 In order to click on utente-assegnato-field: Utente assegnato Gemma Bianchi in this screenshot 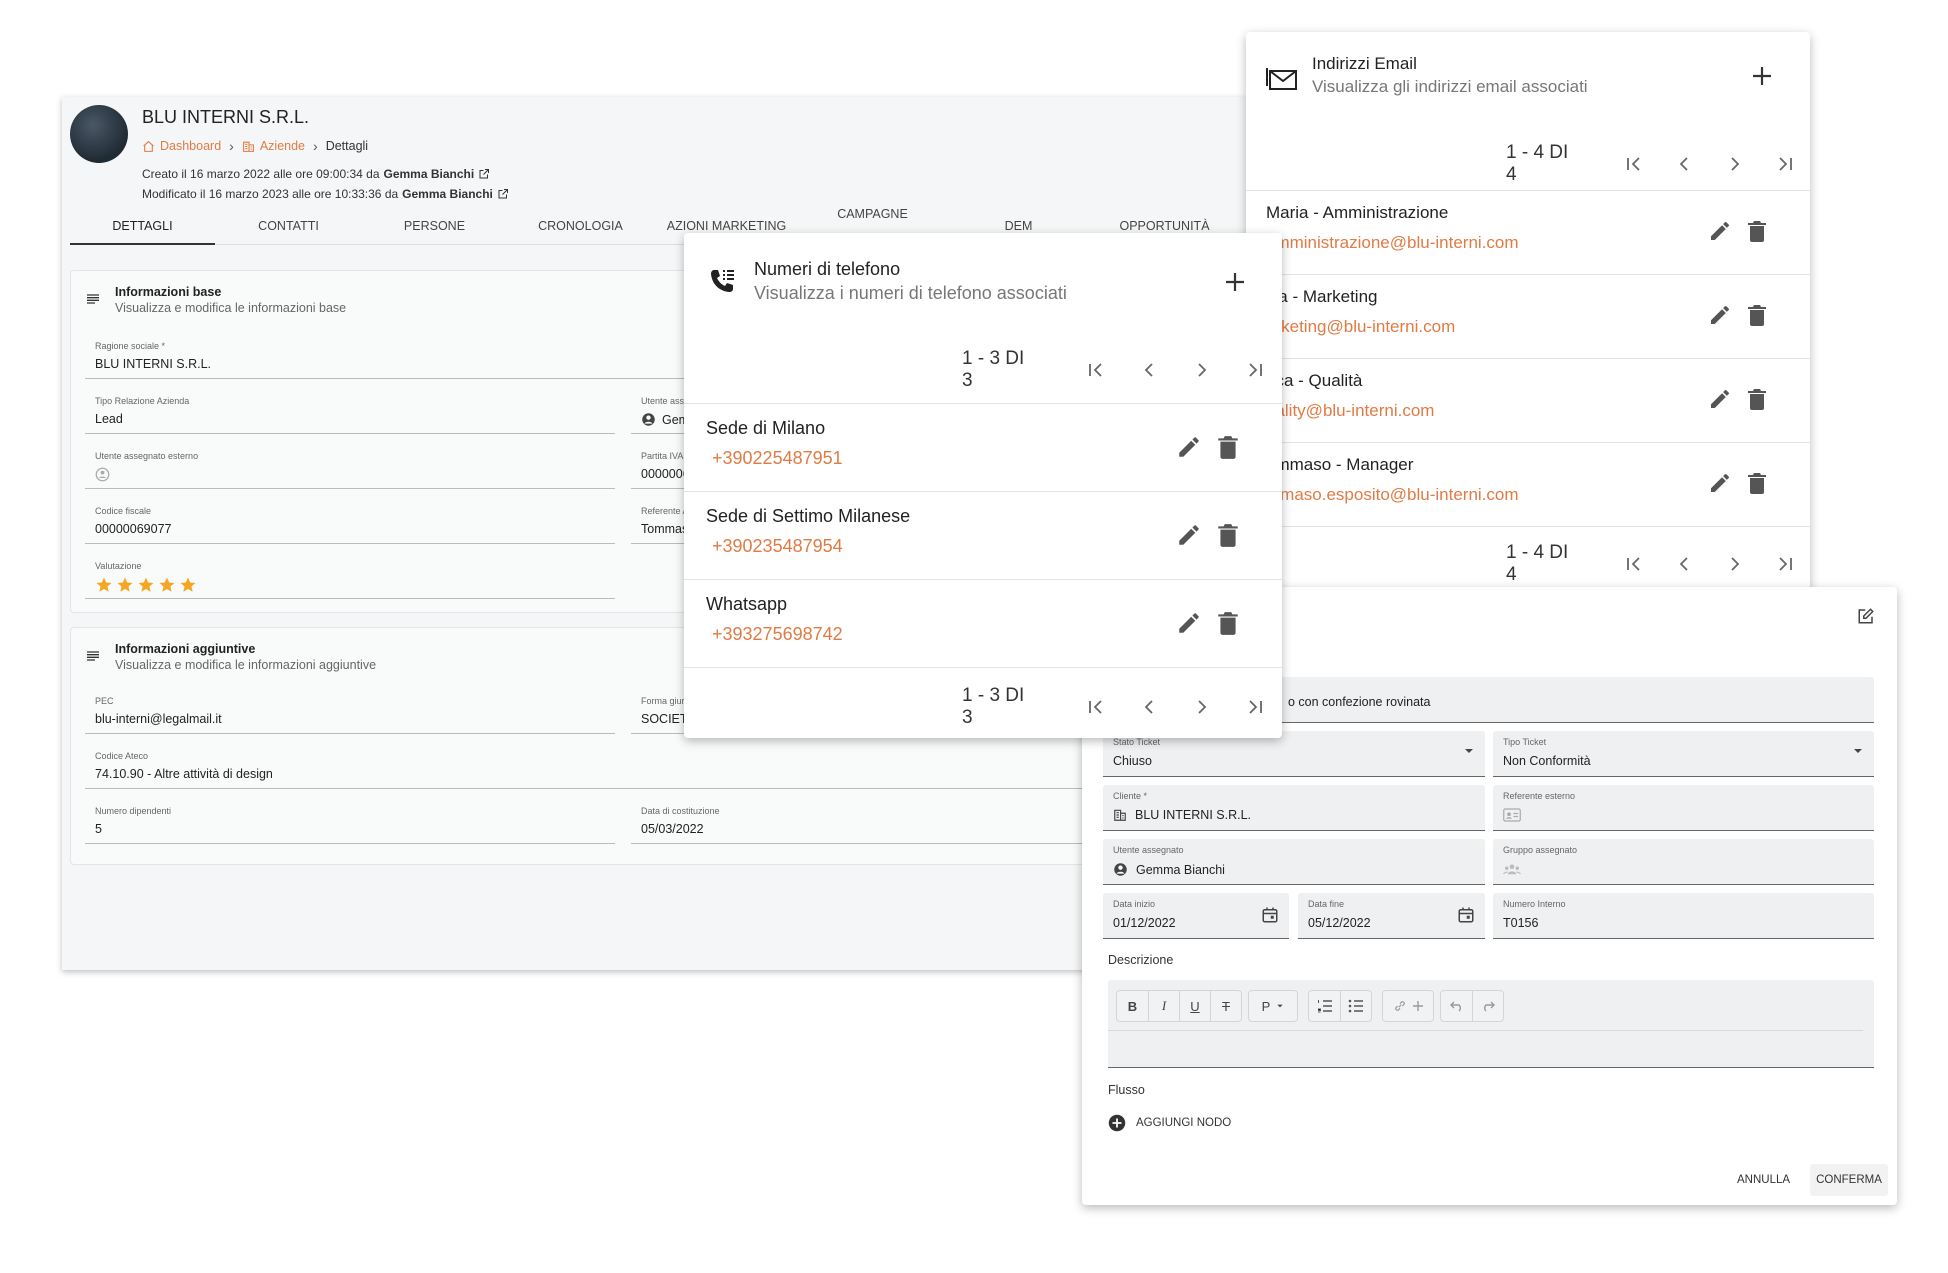, I will do `click(1294, 862)`.